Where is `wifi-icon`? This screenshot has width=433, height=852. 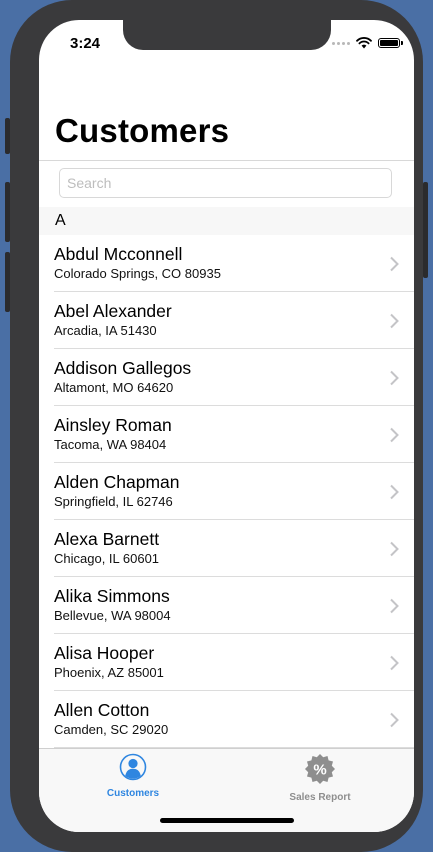 wifi-icon is located at coordinates (364, 43).